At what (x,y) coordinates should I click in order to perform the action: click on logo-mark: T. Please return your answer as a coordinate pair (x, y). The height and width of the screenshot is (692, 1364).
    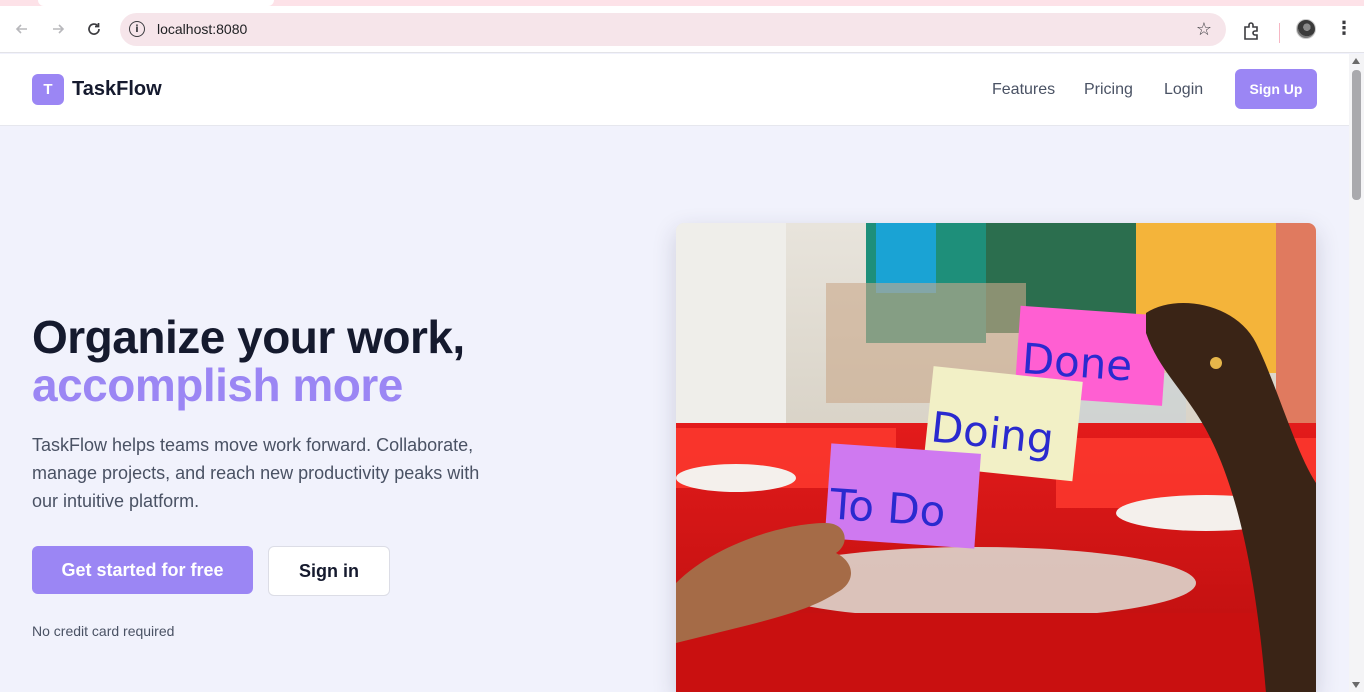
    Looking at the image, I should click on (48, 89).